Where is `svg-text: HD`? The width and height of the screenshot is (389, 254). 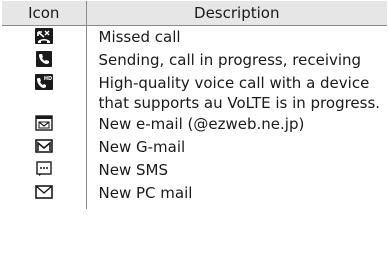
svg-text: HD is located at coordinates (48, 79).